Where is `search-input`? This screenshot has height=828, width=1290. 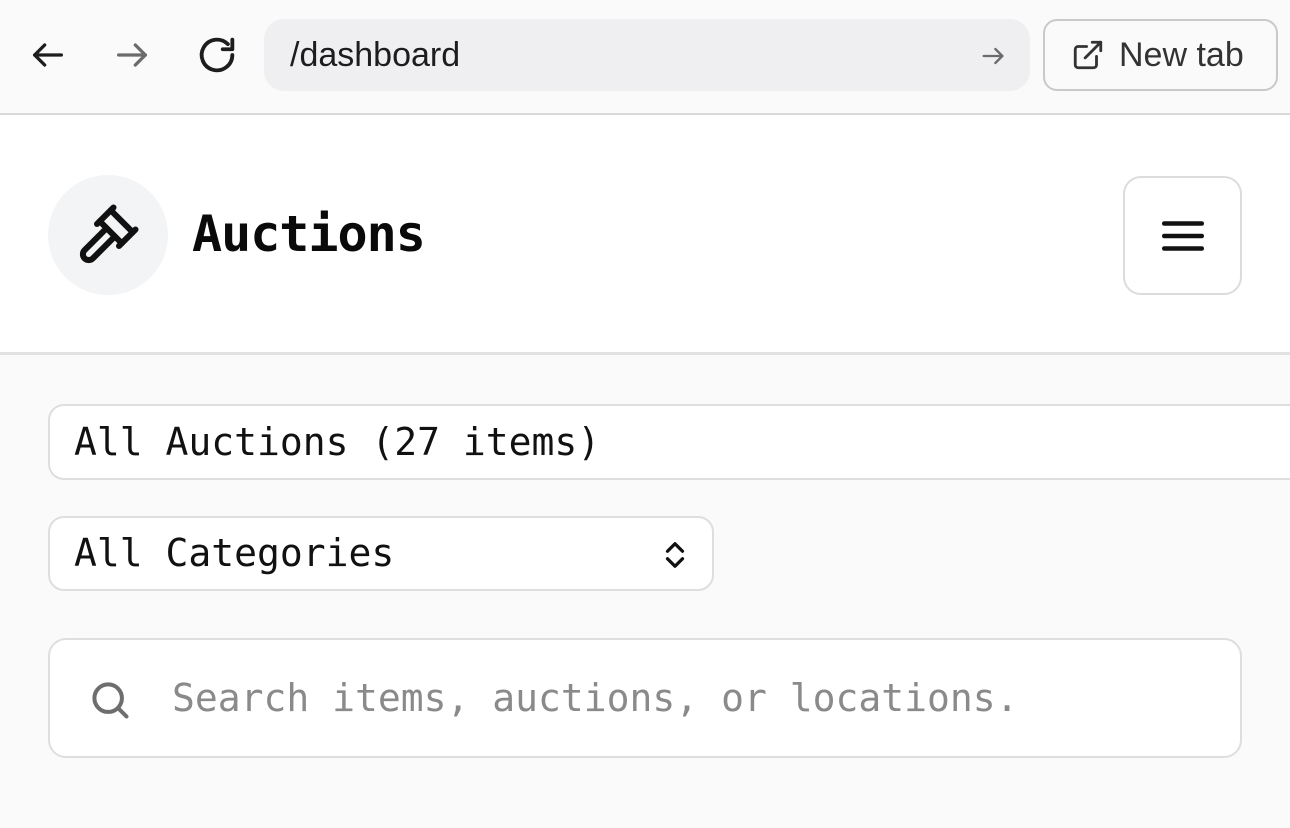 search-input is located at coordinates (692, 698).